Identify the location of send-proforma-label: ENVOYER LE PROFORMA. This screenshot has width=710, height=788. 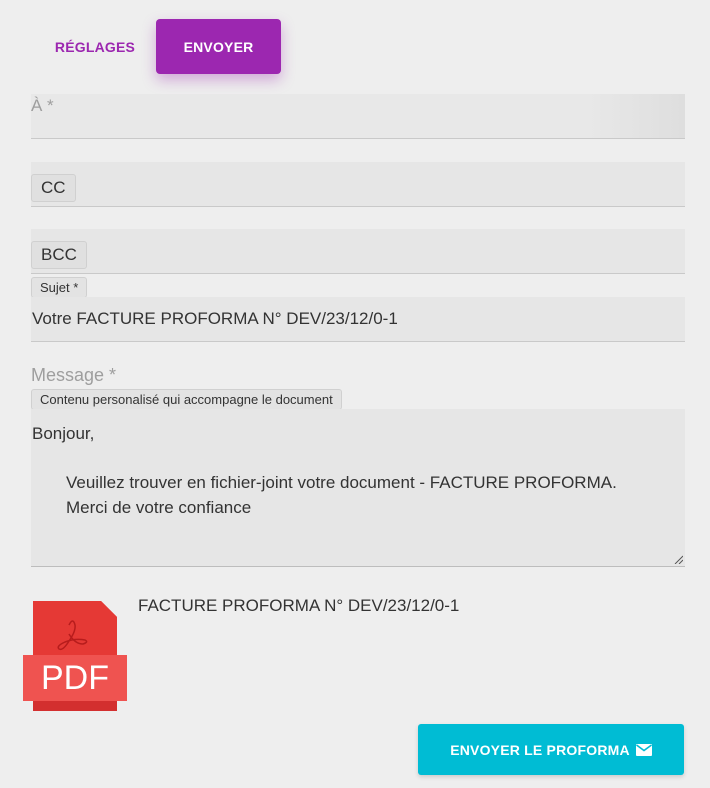
(540, 749).